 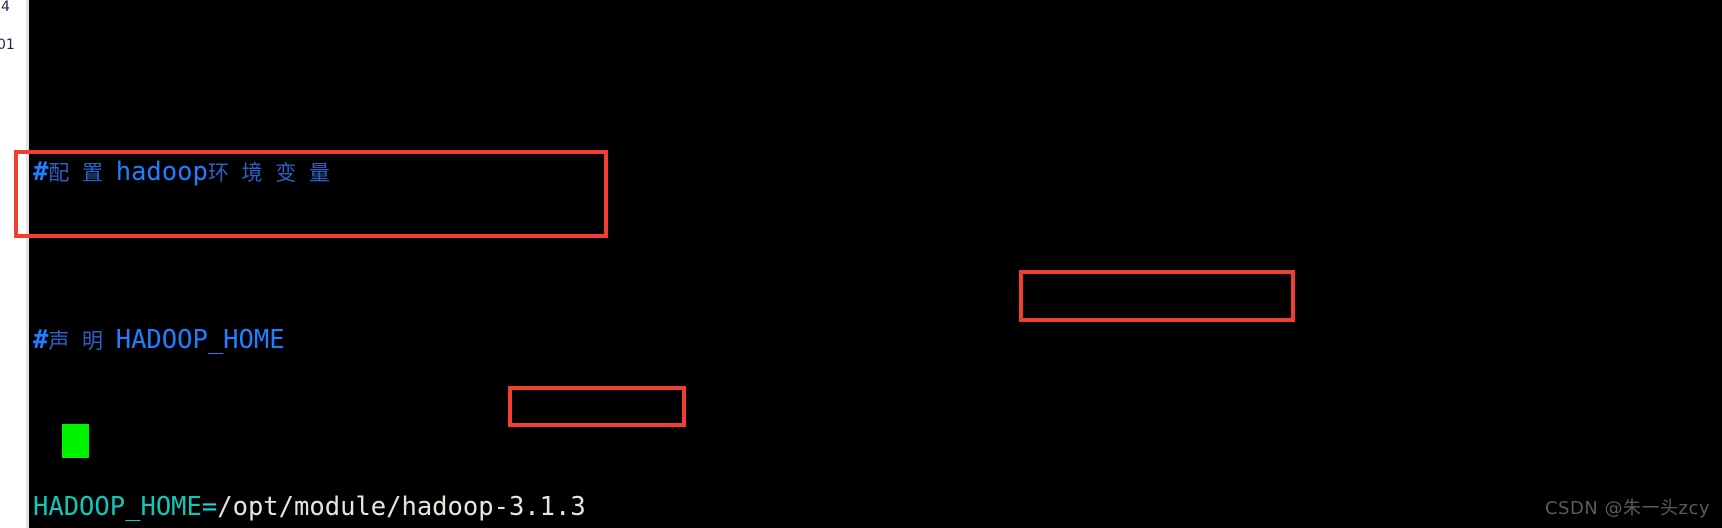 What do you see at coordinates (209, 507) in the screenshot?
I see `equals-sign: =` at bounding box center [209, 507].